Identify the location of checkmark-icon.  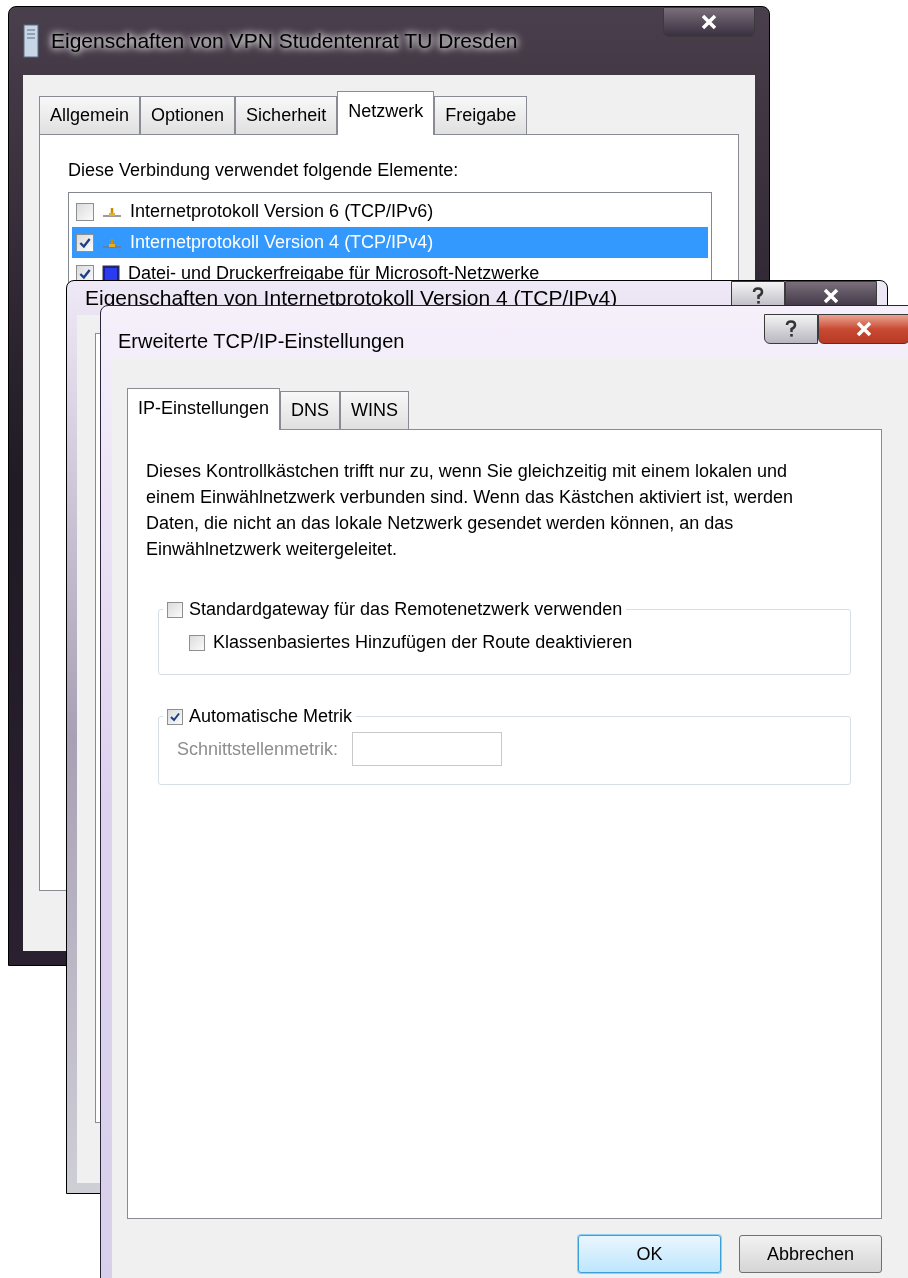
(175, 716).